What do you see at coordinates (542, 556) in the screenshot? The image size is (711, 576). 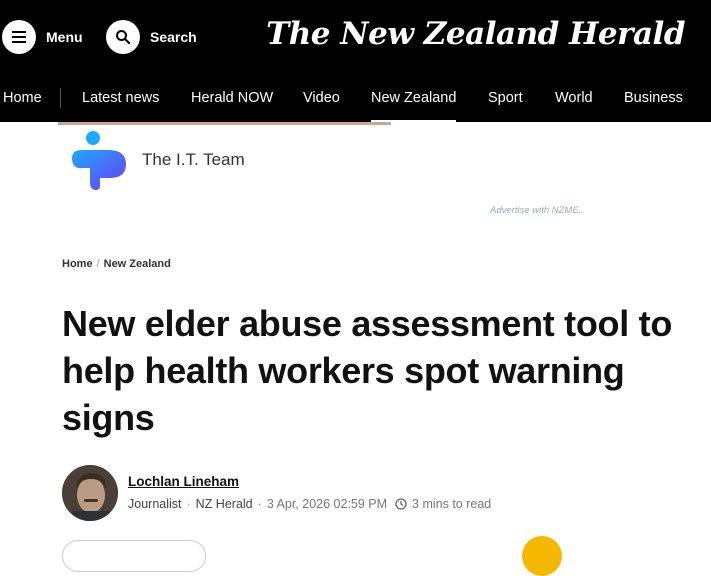 I see `gift-article-button` at bounding box center [542, 556].